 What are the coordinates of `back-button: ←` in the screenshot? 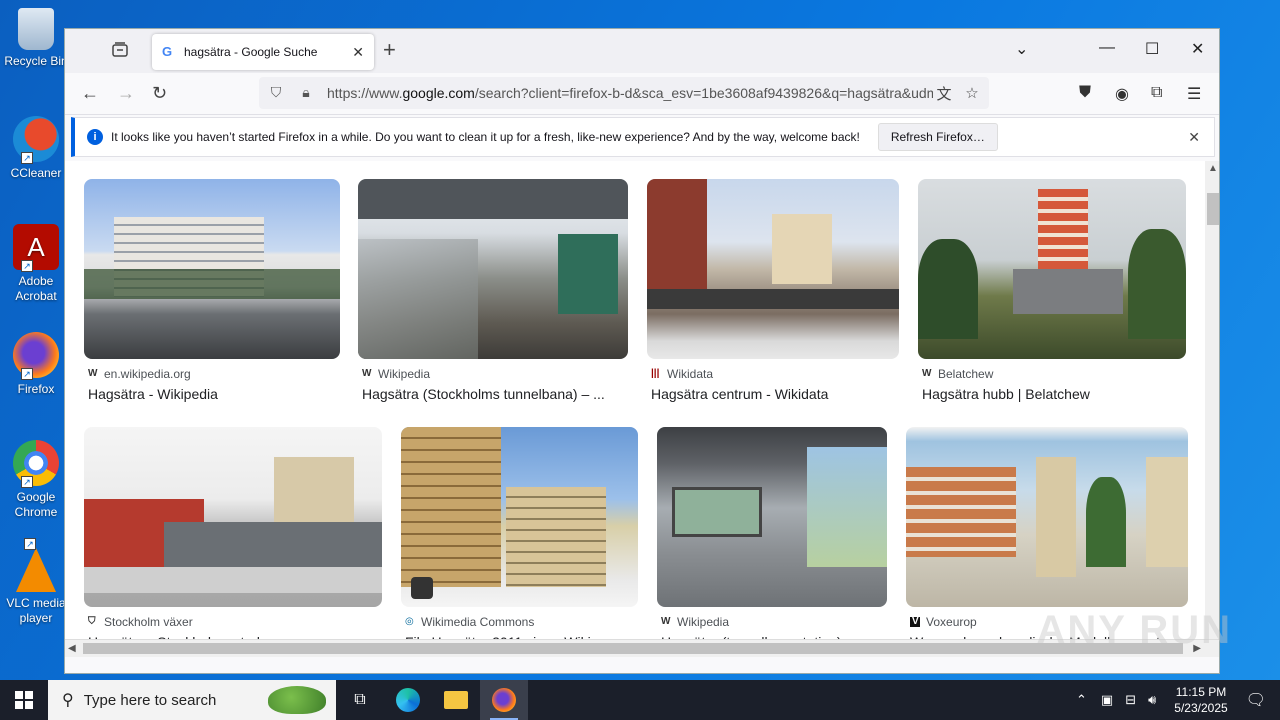 It's located at (90, 93).